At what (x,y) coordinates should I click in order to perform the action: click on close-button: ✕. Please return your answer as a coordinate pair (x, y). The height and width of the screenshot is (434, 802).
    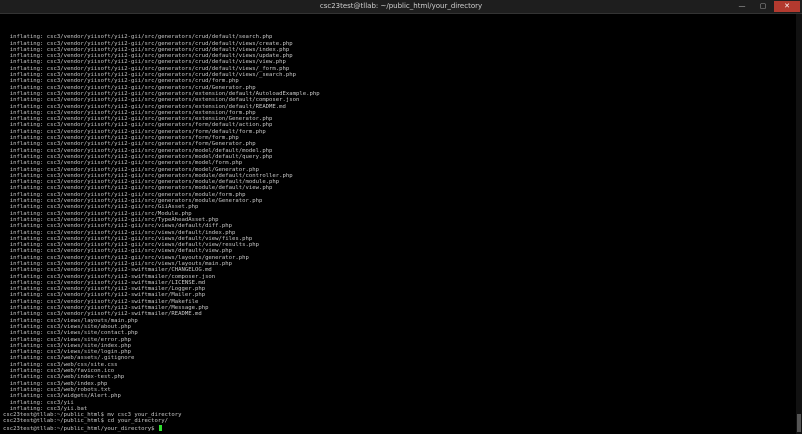
    Looking at the image, I should click on (787, 6).